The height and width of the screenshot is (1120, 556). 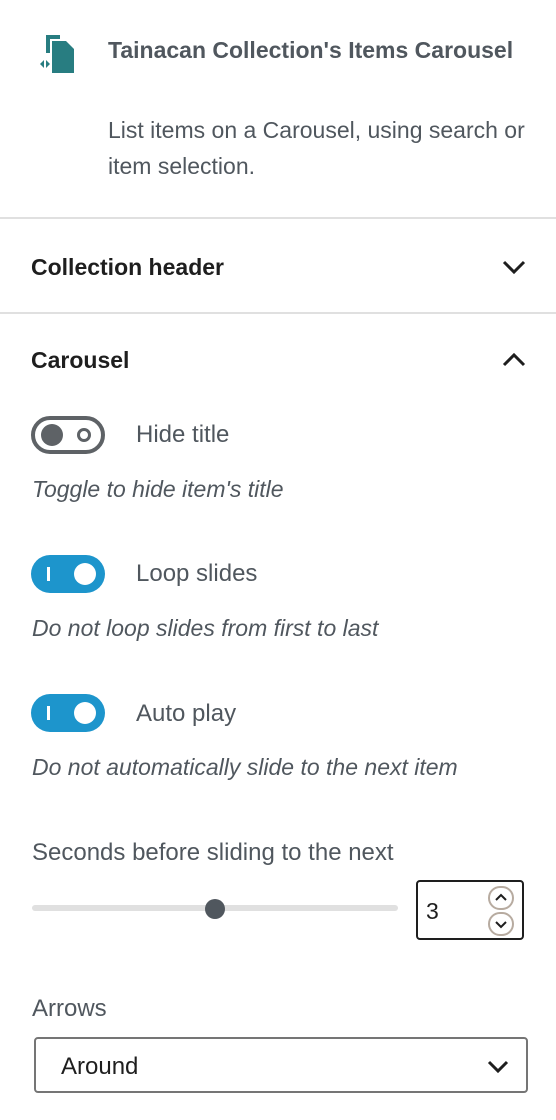 I want to click on panel-carousel-toggle: Carousel, so click(x=278, y=360).